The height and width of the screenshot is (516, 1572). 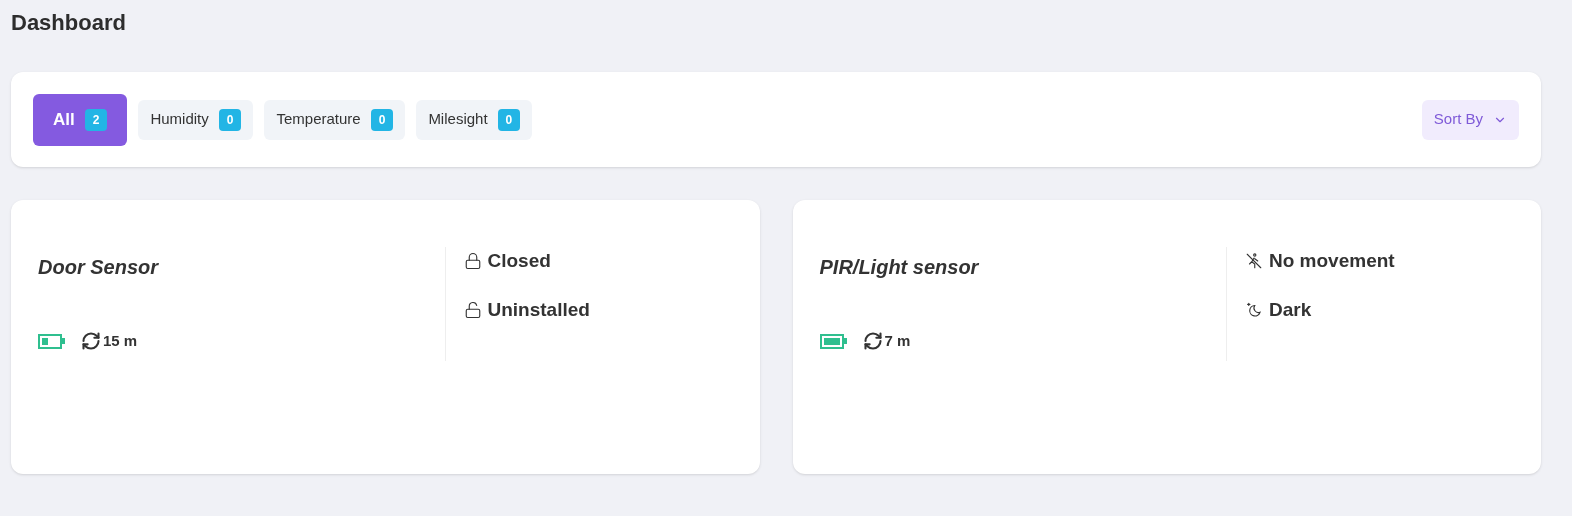 What do you see at coordinates (335, 119) in the screenshot?
I see `filter-tab: Temperature 0` at bounding box center [335, 119].